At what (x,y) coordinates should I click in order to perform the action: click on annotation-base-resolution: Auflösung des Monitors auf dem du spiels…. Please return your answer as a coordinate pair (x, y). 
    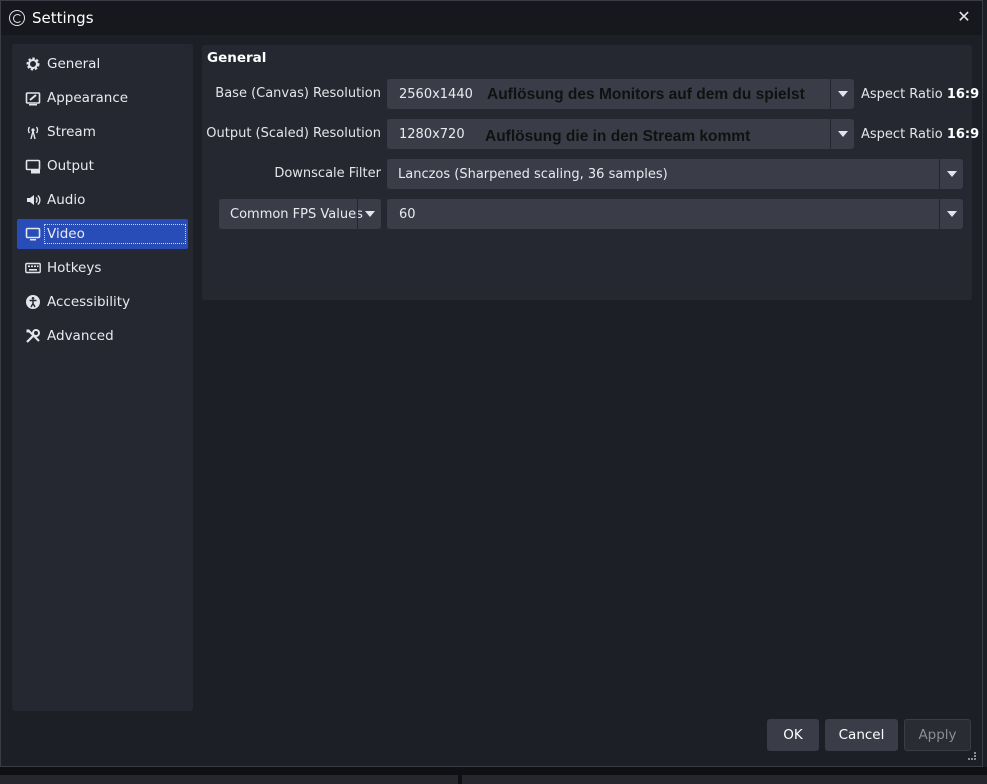
    Looking at the image, I should click on (646, 94).